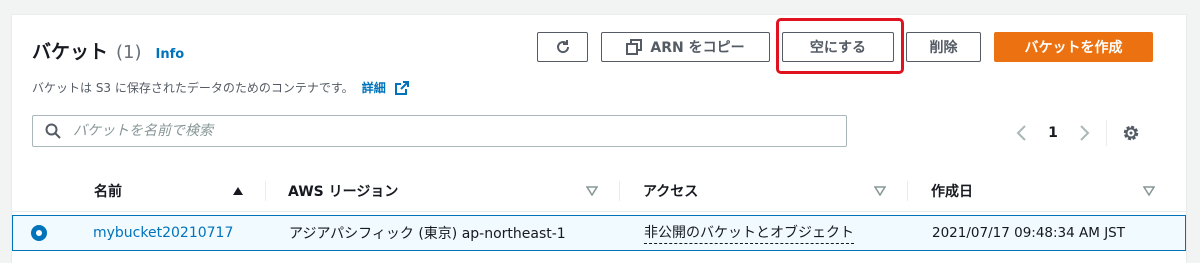 The width and height of the screenshot is (1200, 263). I want to click on empty-button: 空にする, so click(838, 47).